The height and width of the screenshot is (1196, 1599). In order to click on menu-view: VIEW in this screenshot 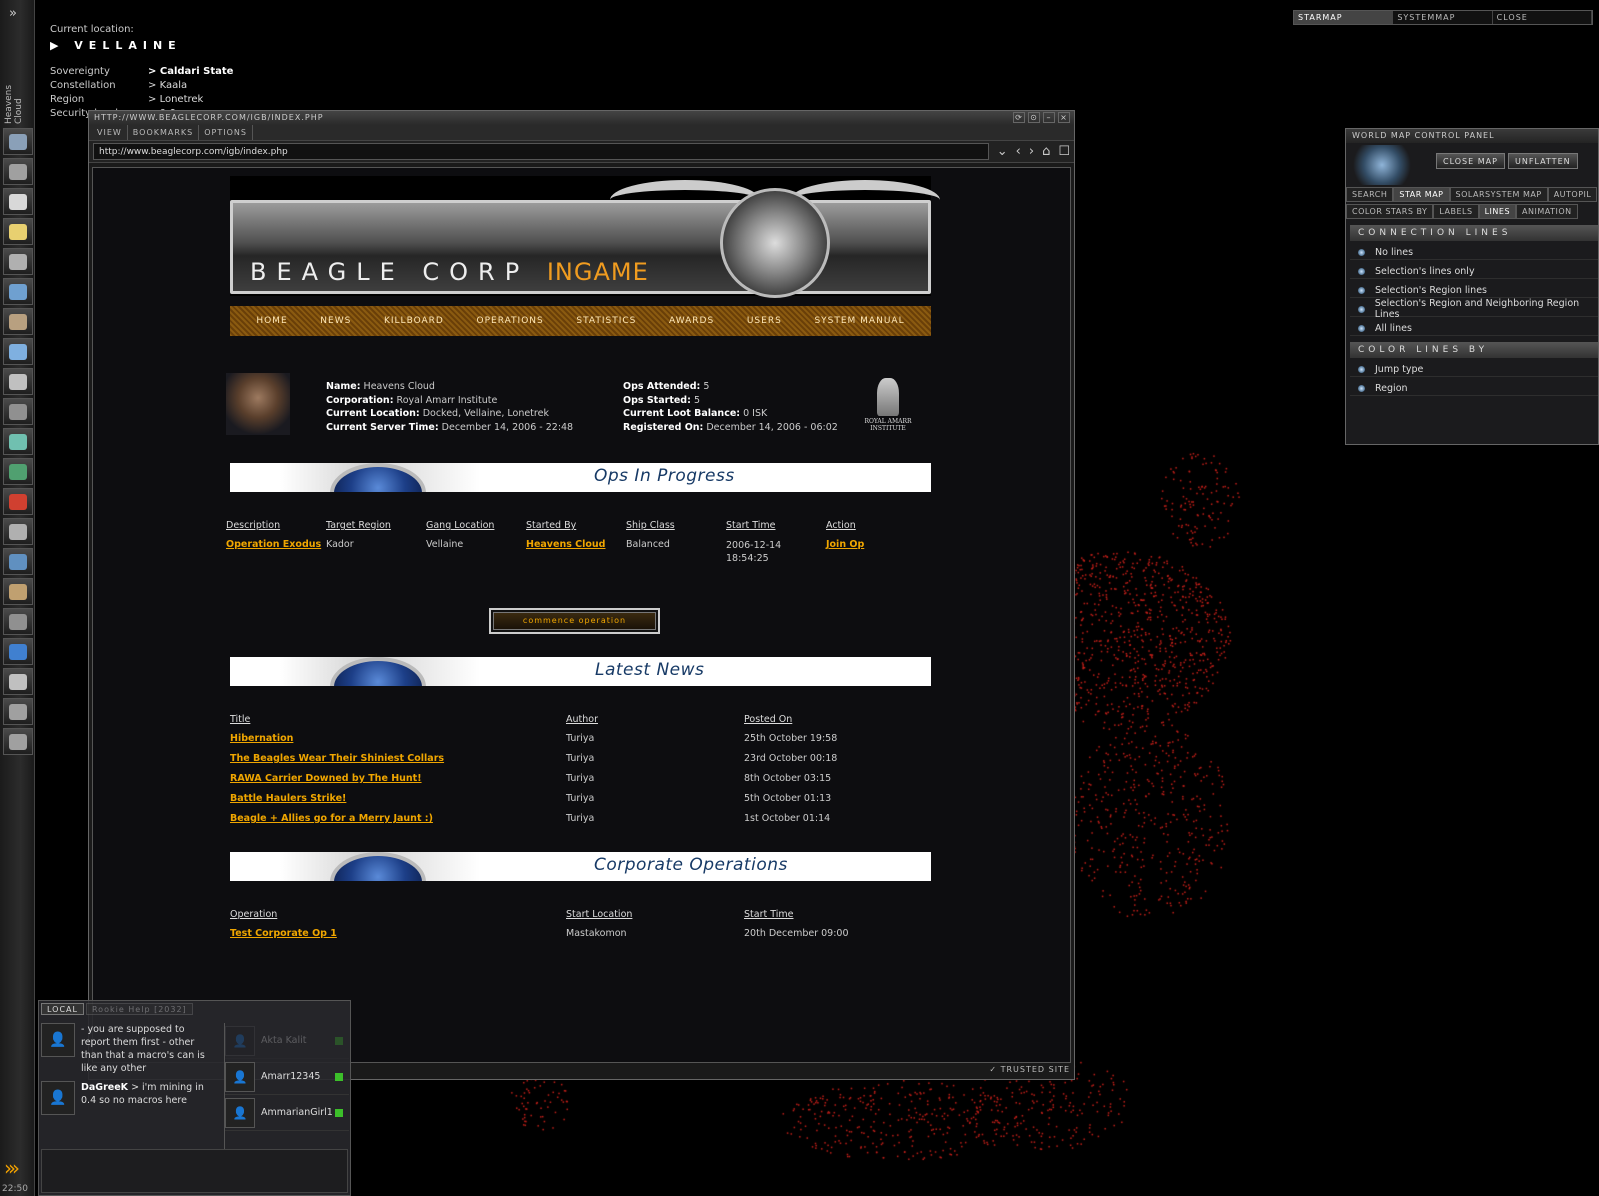, I will do `click(110, 132)`.